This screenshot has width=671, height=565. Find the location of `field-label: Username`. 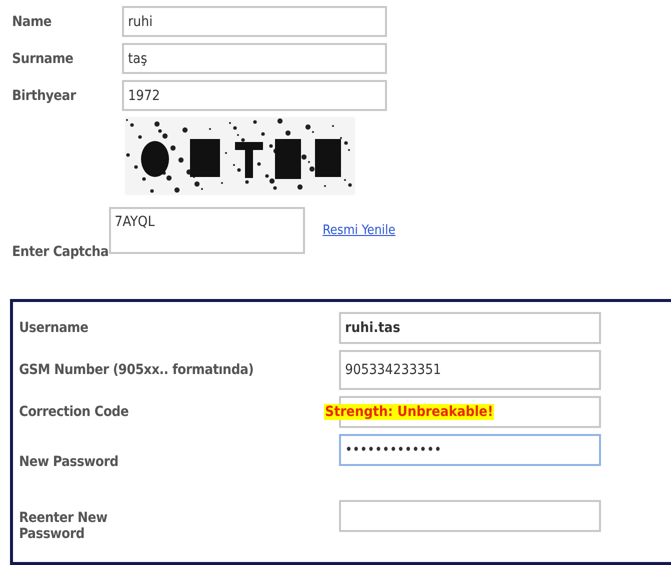

field-label: Username is located at coordinates (54, 328).